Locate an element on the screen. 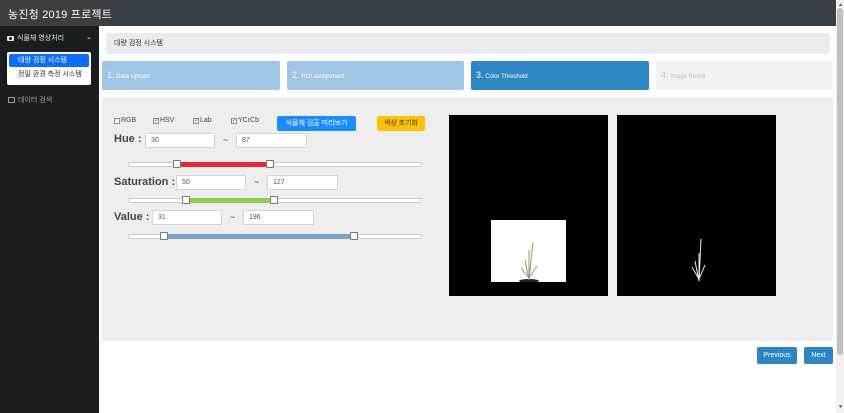  reset-color-button: 색상 초기화 is located at coordinates (401, 123).